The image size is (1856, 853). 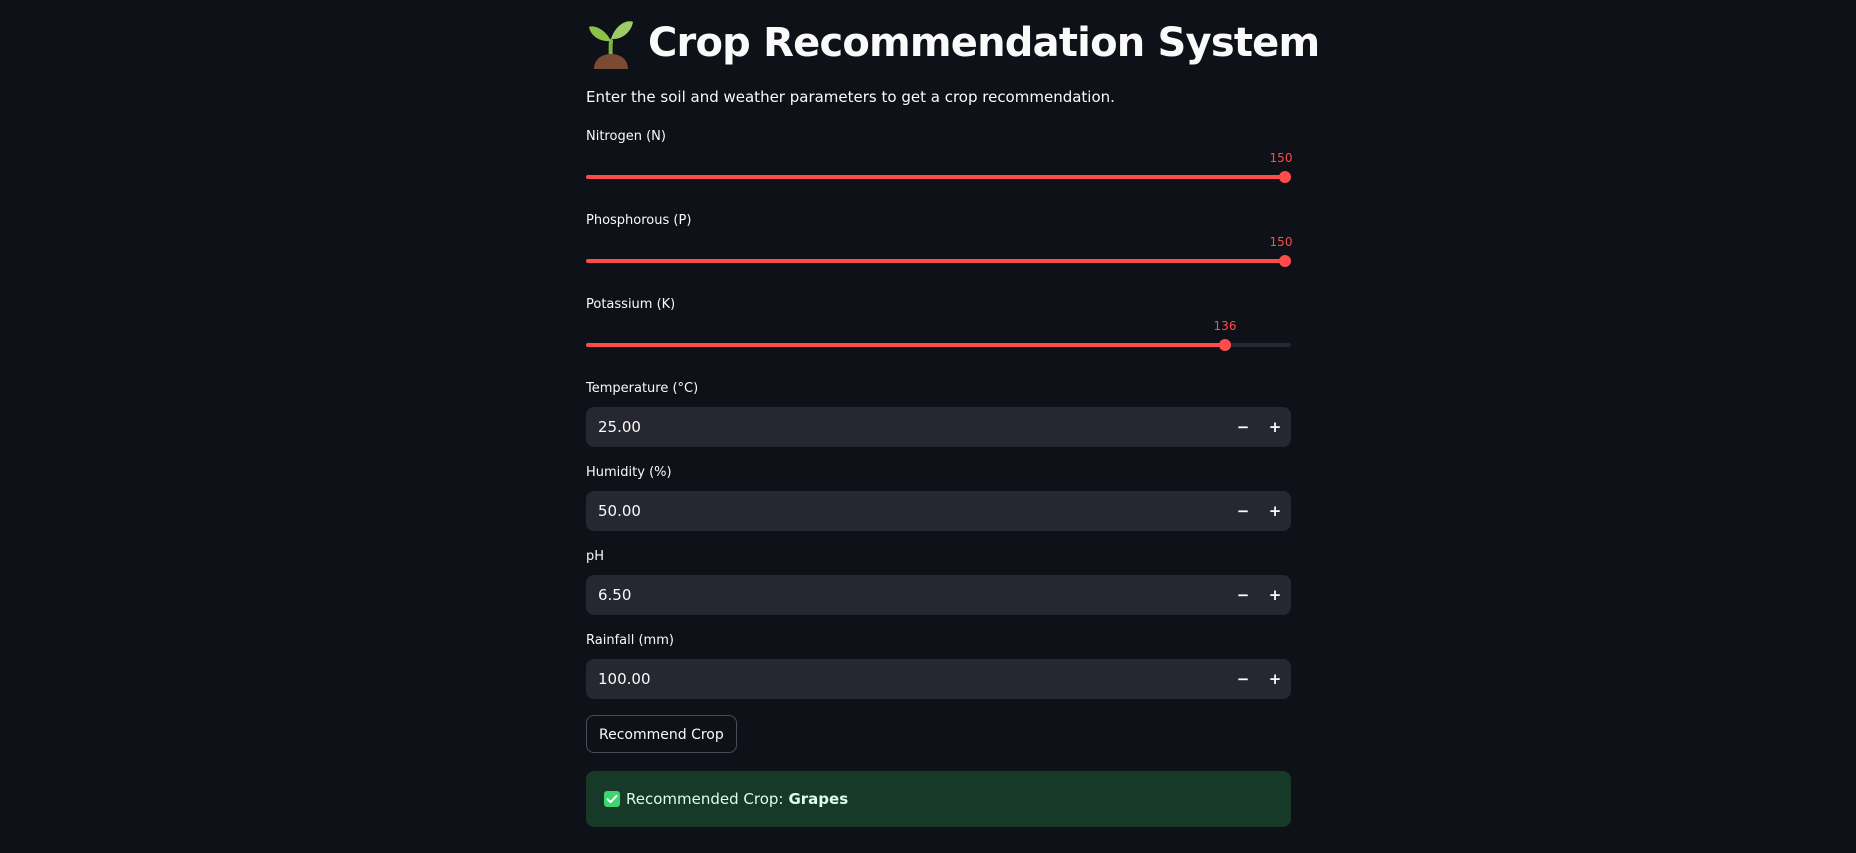 What do you see at coordinates (619, 427) in the screenshot?
I see `temperature-value: 25.00` at bounding box center [619, 427].